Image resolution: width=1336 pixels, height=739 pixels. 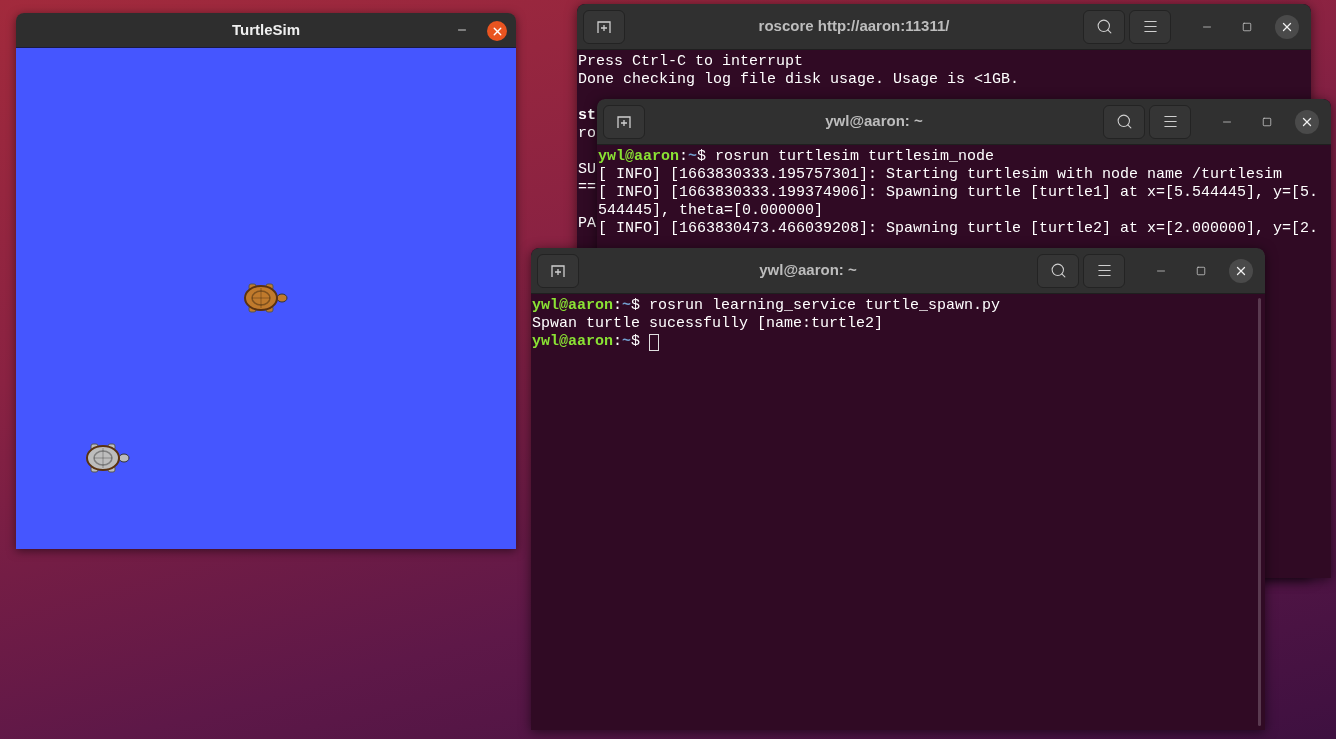 I want to click on window-title: roscore http://aaron:11311/, so click(x=854, y=26).